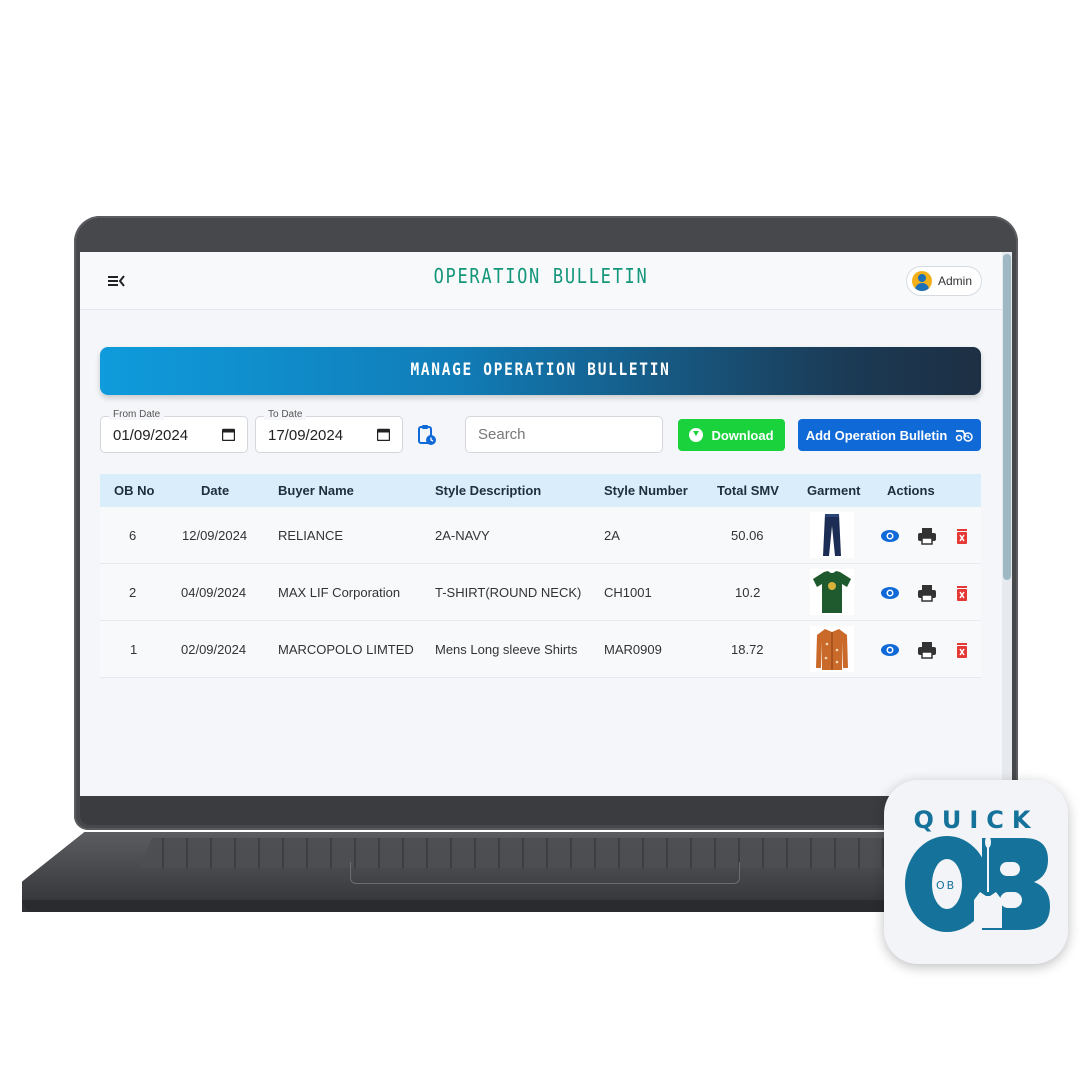 This screenshot has height=1080, width=1080. What do you see at coordinates (922, 281) in the screenshot?
I see `avatar-icon` at bounding box center [922, 281].